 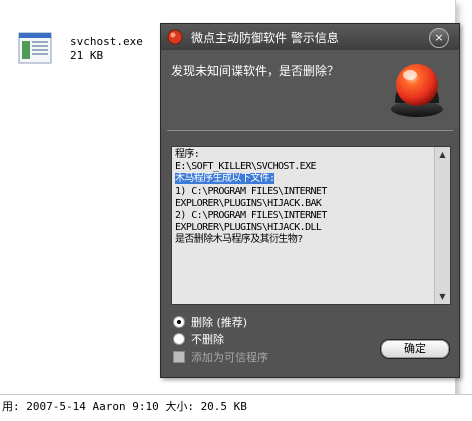 What do you see at coordinates (87, 55) in the screenshot?
I see `file-size: 21 KB` at bounding box center [87, 55].